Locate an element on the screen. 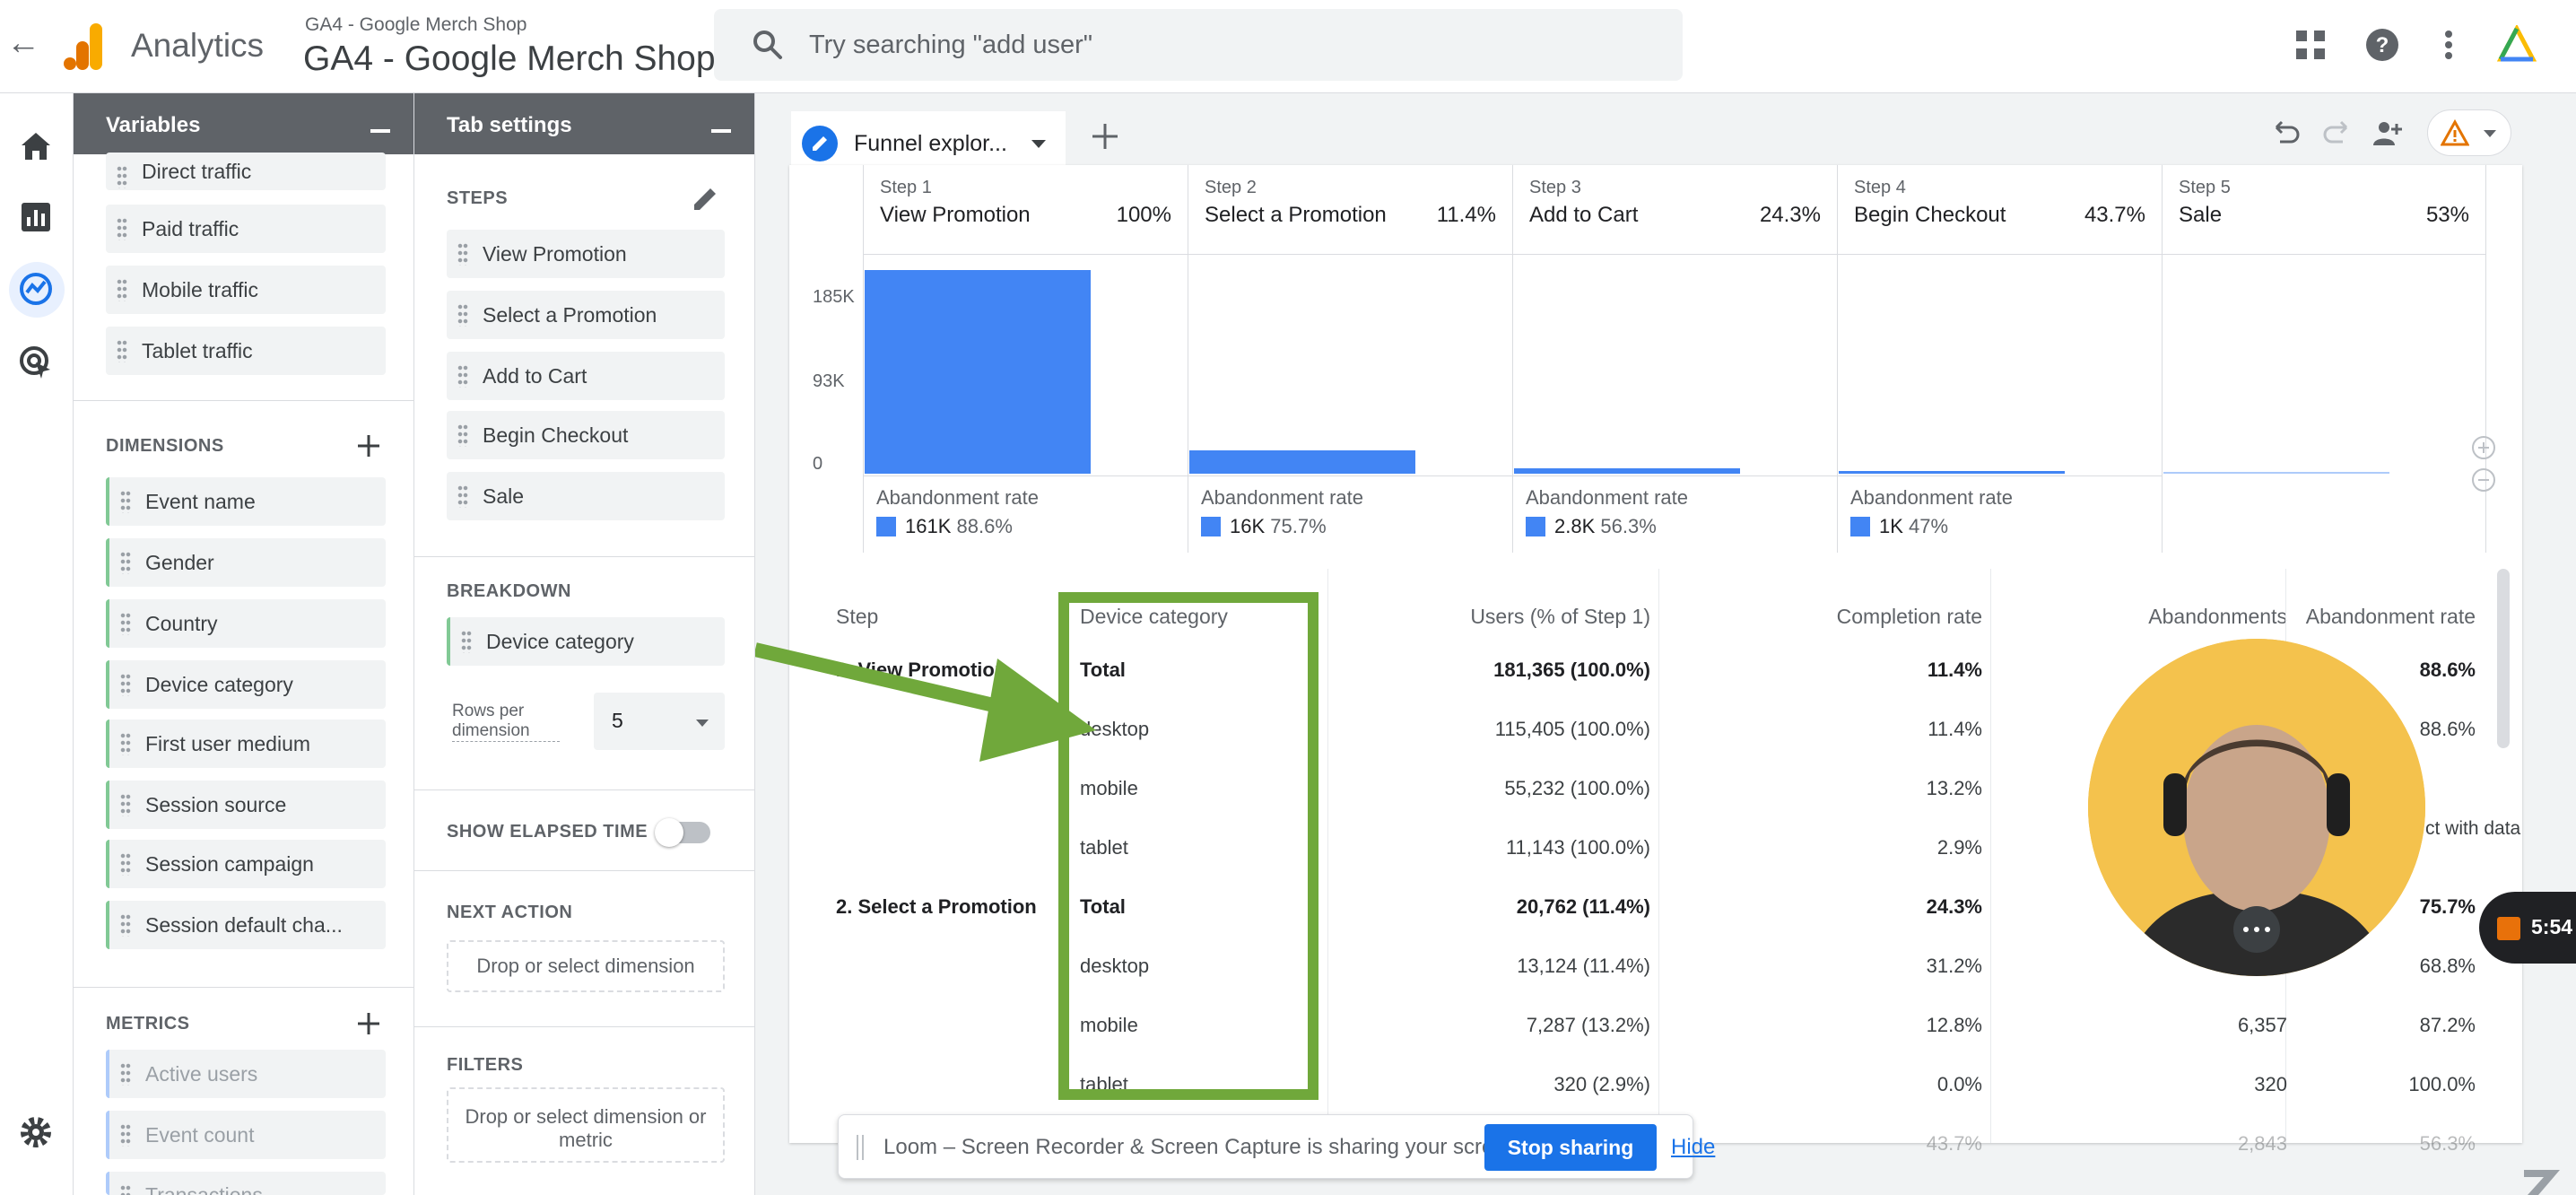  dimension-chip: Device category is located at coordinates (246, 684).